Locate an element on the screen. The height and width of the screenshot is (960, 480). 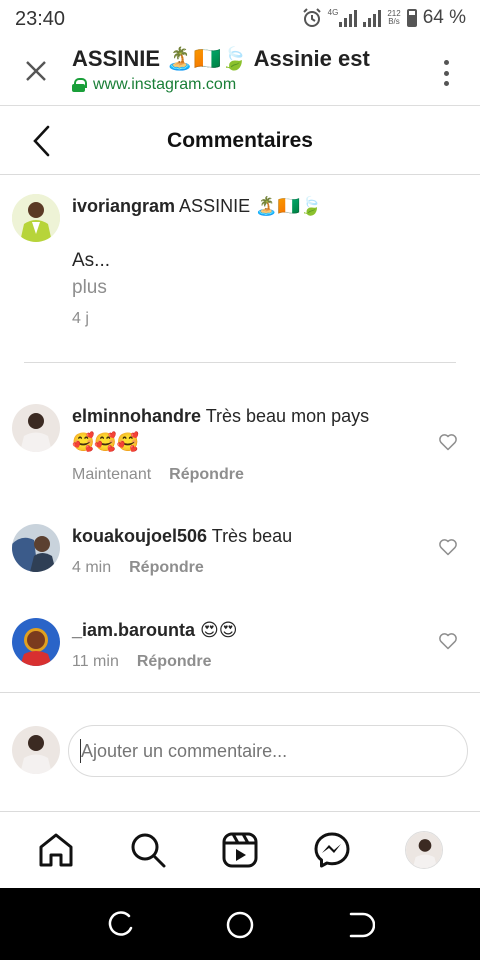
comment-emoji: 🥰🥰🥰 is located at coordinates (106, 442).